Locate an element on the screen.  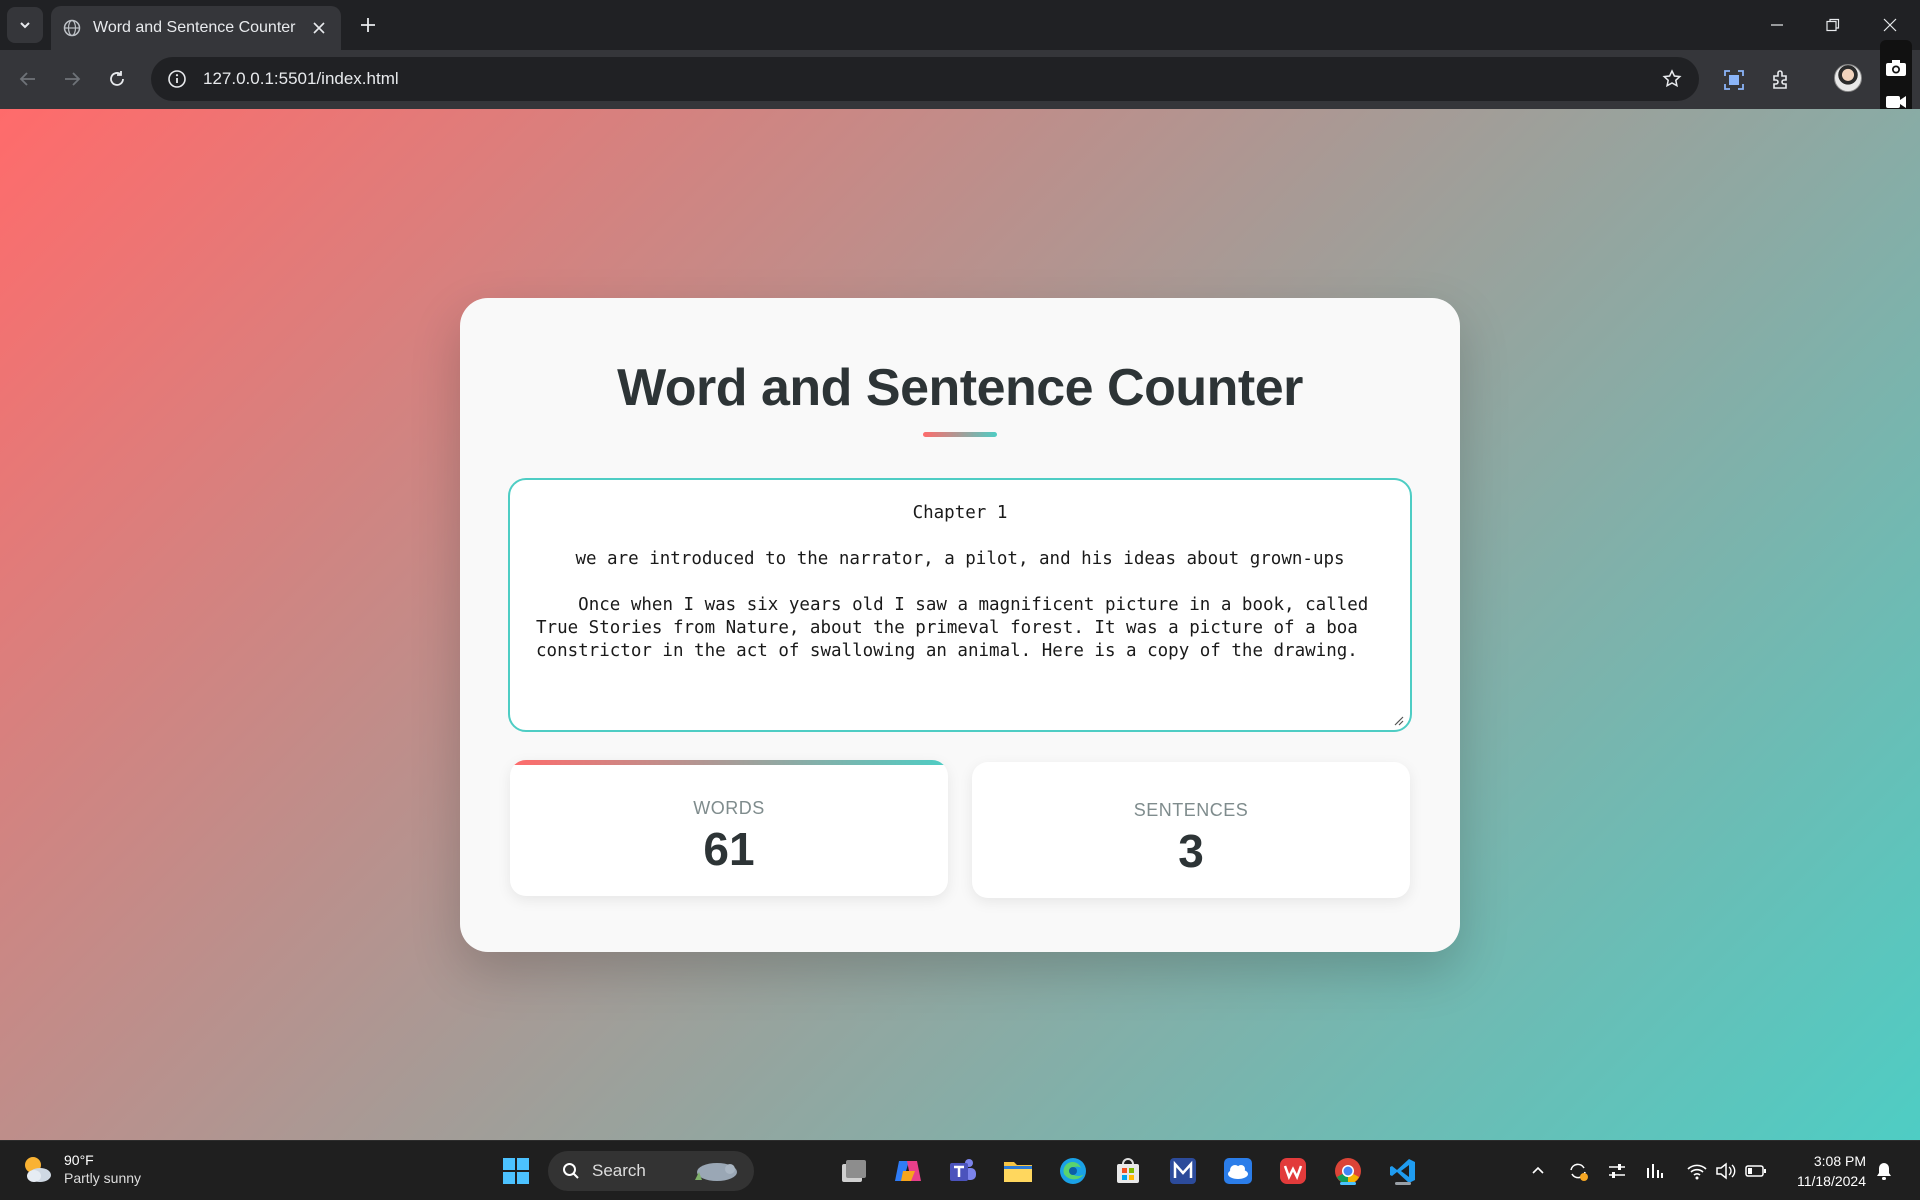
close-tab-icon is located at coordinates (319, 28).